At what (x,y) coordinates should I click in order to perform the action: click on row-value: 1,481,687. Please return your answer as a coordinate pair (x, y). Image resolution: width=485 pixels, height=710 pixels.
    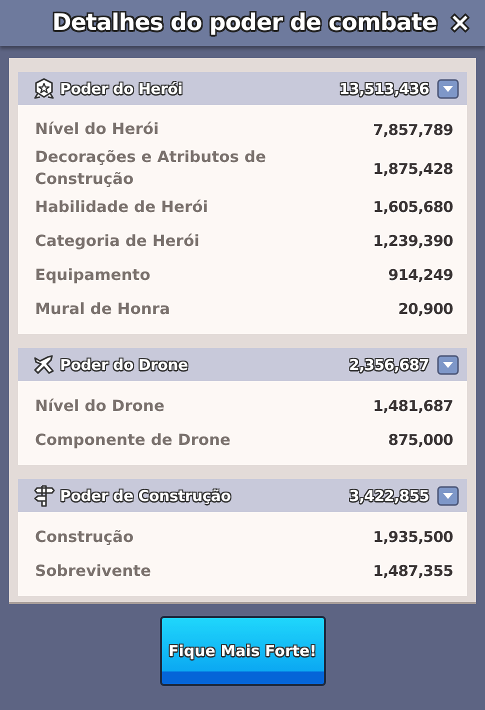
    Looking at the image, I should click on (413, 406).